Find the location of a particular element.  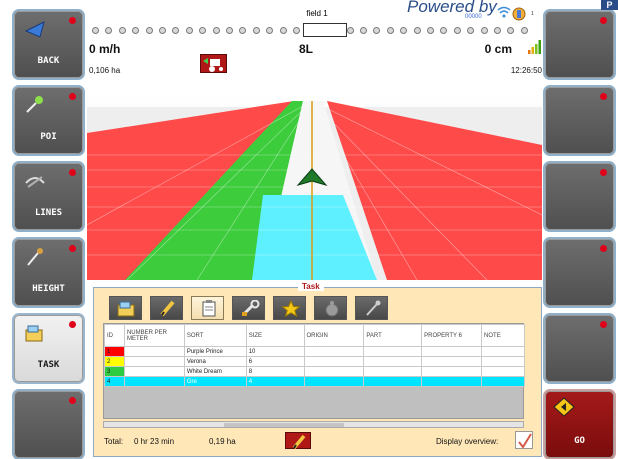

table-cell-size: 10 is located at coordinates (275, 351).